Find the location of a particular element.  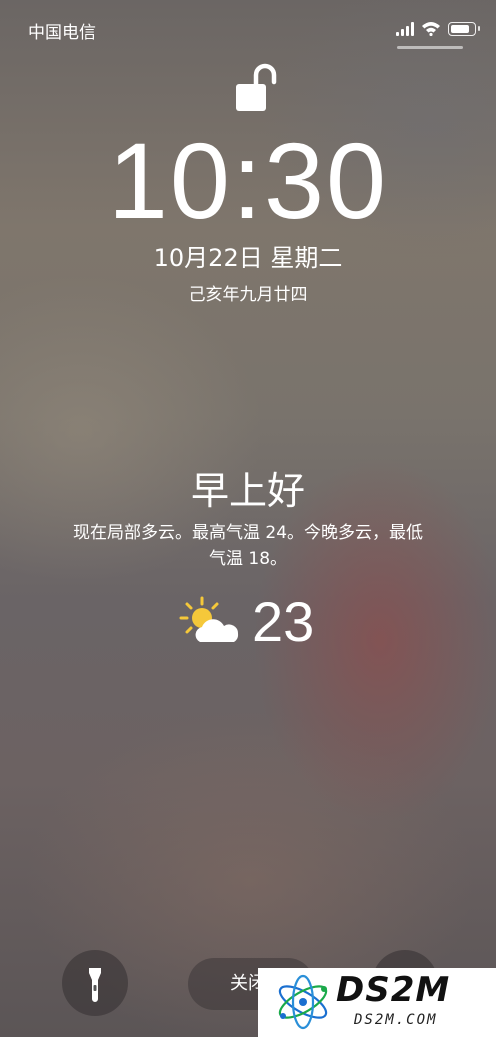

lunar-date: 己亥年九月廿四 is located at coordinates (248, 295).